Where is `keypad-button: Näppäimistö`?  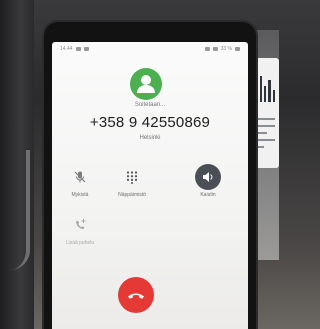 keypad-button: Näppäimistö is located at coordinates (132, 181).